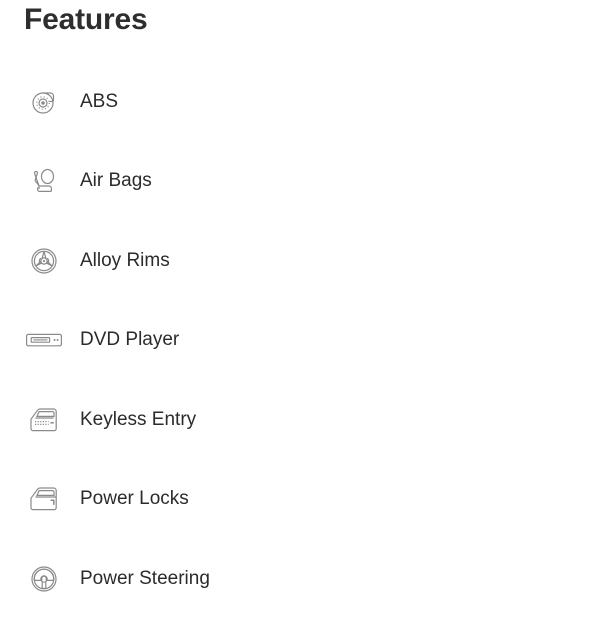  Describe the element at coordinates (44, 420) in the screenshot. I see `car-door-keypad-icon` at that location.